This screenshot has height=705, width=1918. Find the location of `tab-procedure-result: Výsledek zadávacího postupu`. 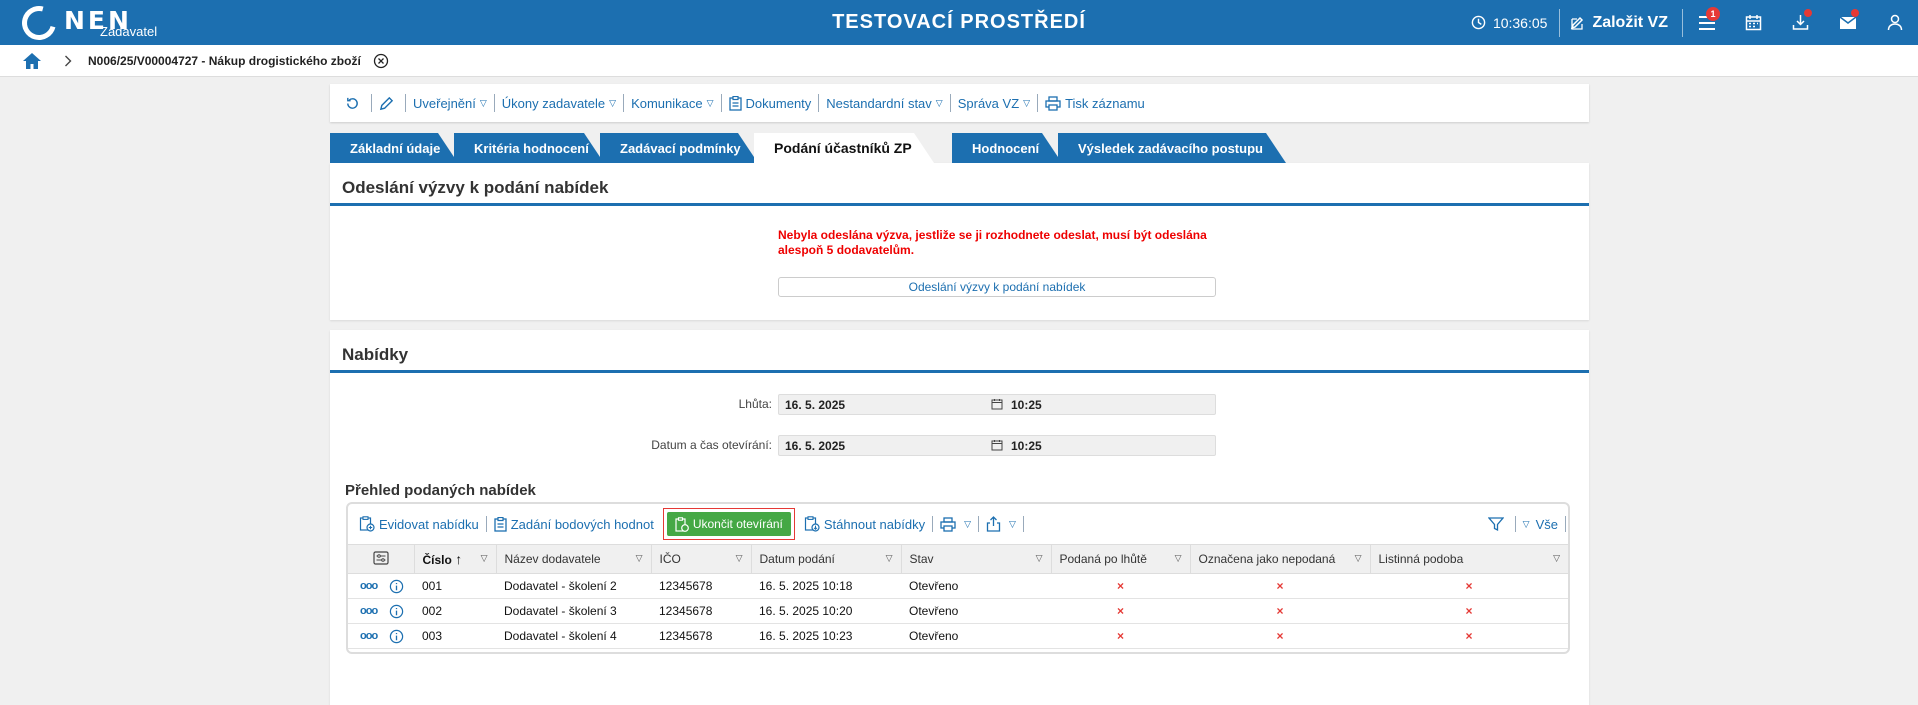

tab-procedure-result: Výsledek zadávacího postupu is located at coordinates (1172, 148).